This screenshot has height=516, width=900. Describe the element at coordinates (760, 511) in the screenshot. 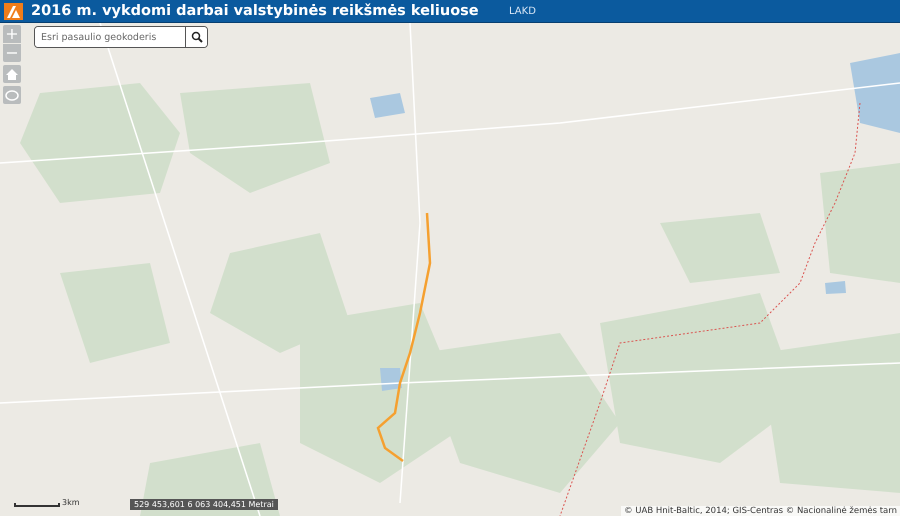

I see `attribution-text: © UAB Hnit-Baltic, 2014; GIS-Centras © Nacionalinė žemės tarn` at that location.